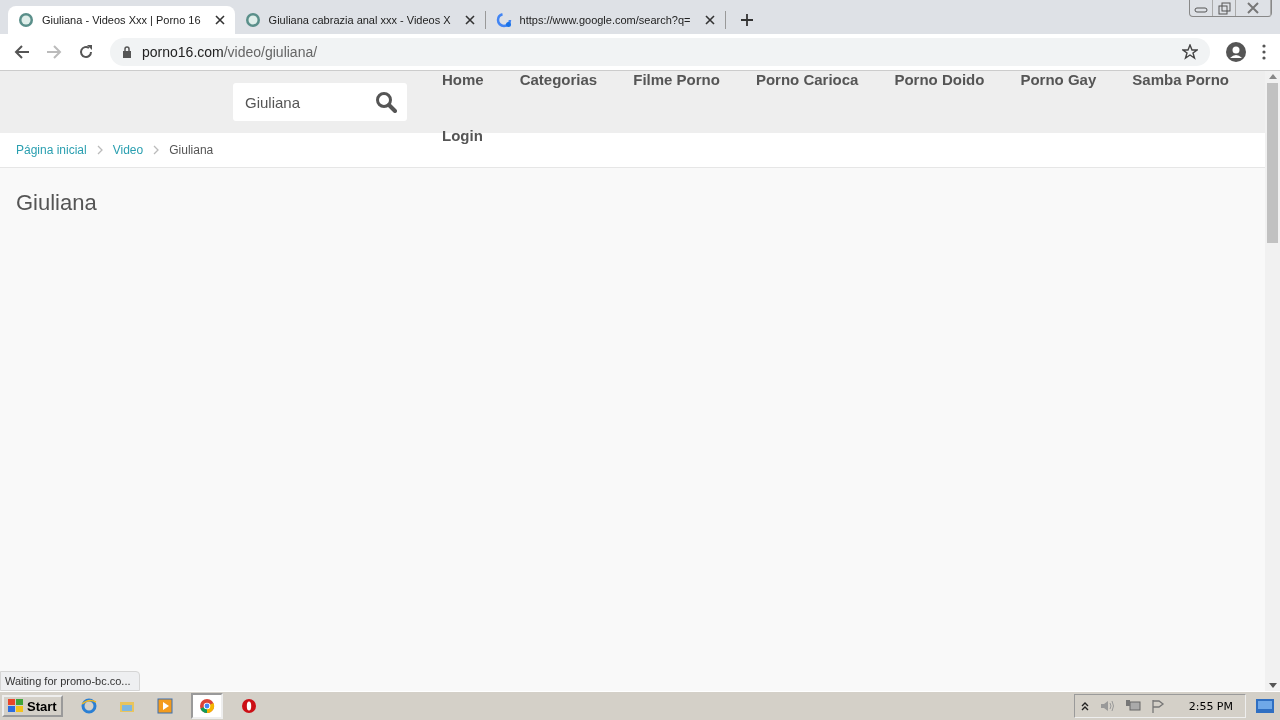 The height and width of the screenshot is (720, 1280). I want to click on scrollbar, so click(1272, 381).